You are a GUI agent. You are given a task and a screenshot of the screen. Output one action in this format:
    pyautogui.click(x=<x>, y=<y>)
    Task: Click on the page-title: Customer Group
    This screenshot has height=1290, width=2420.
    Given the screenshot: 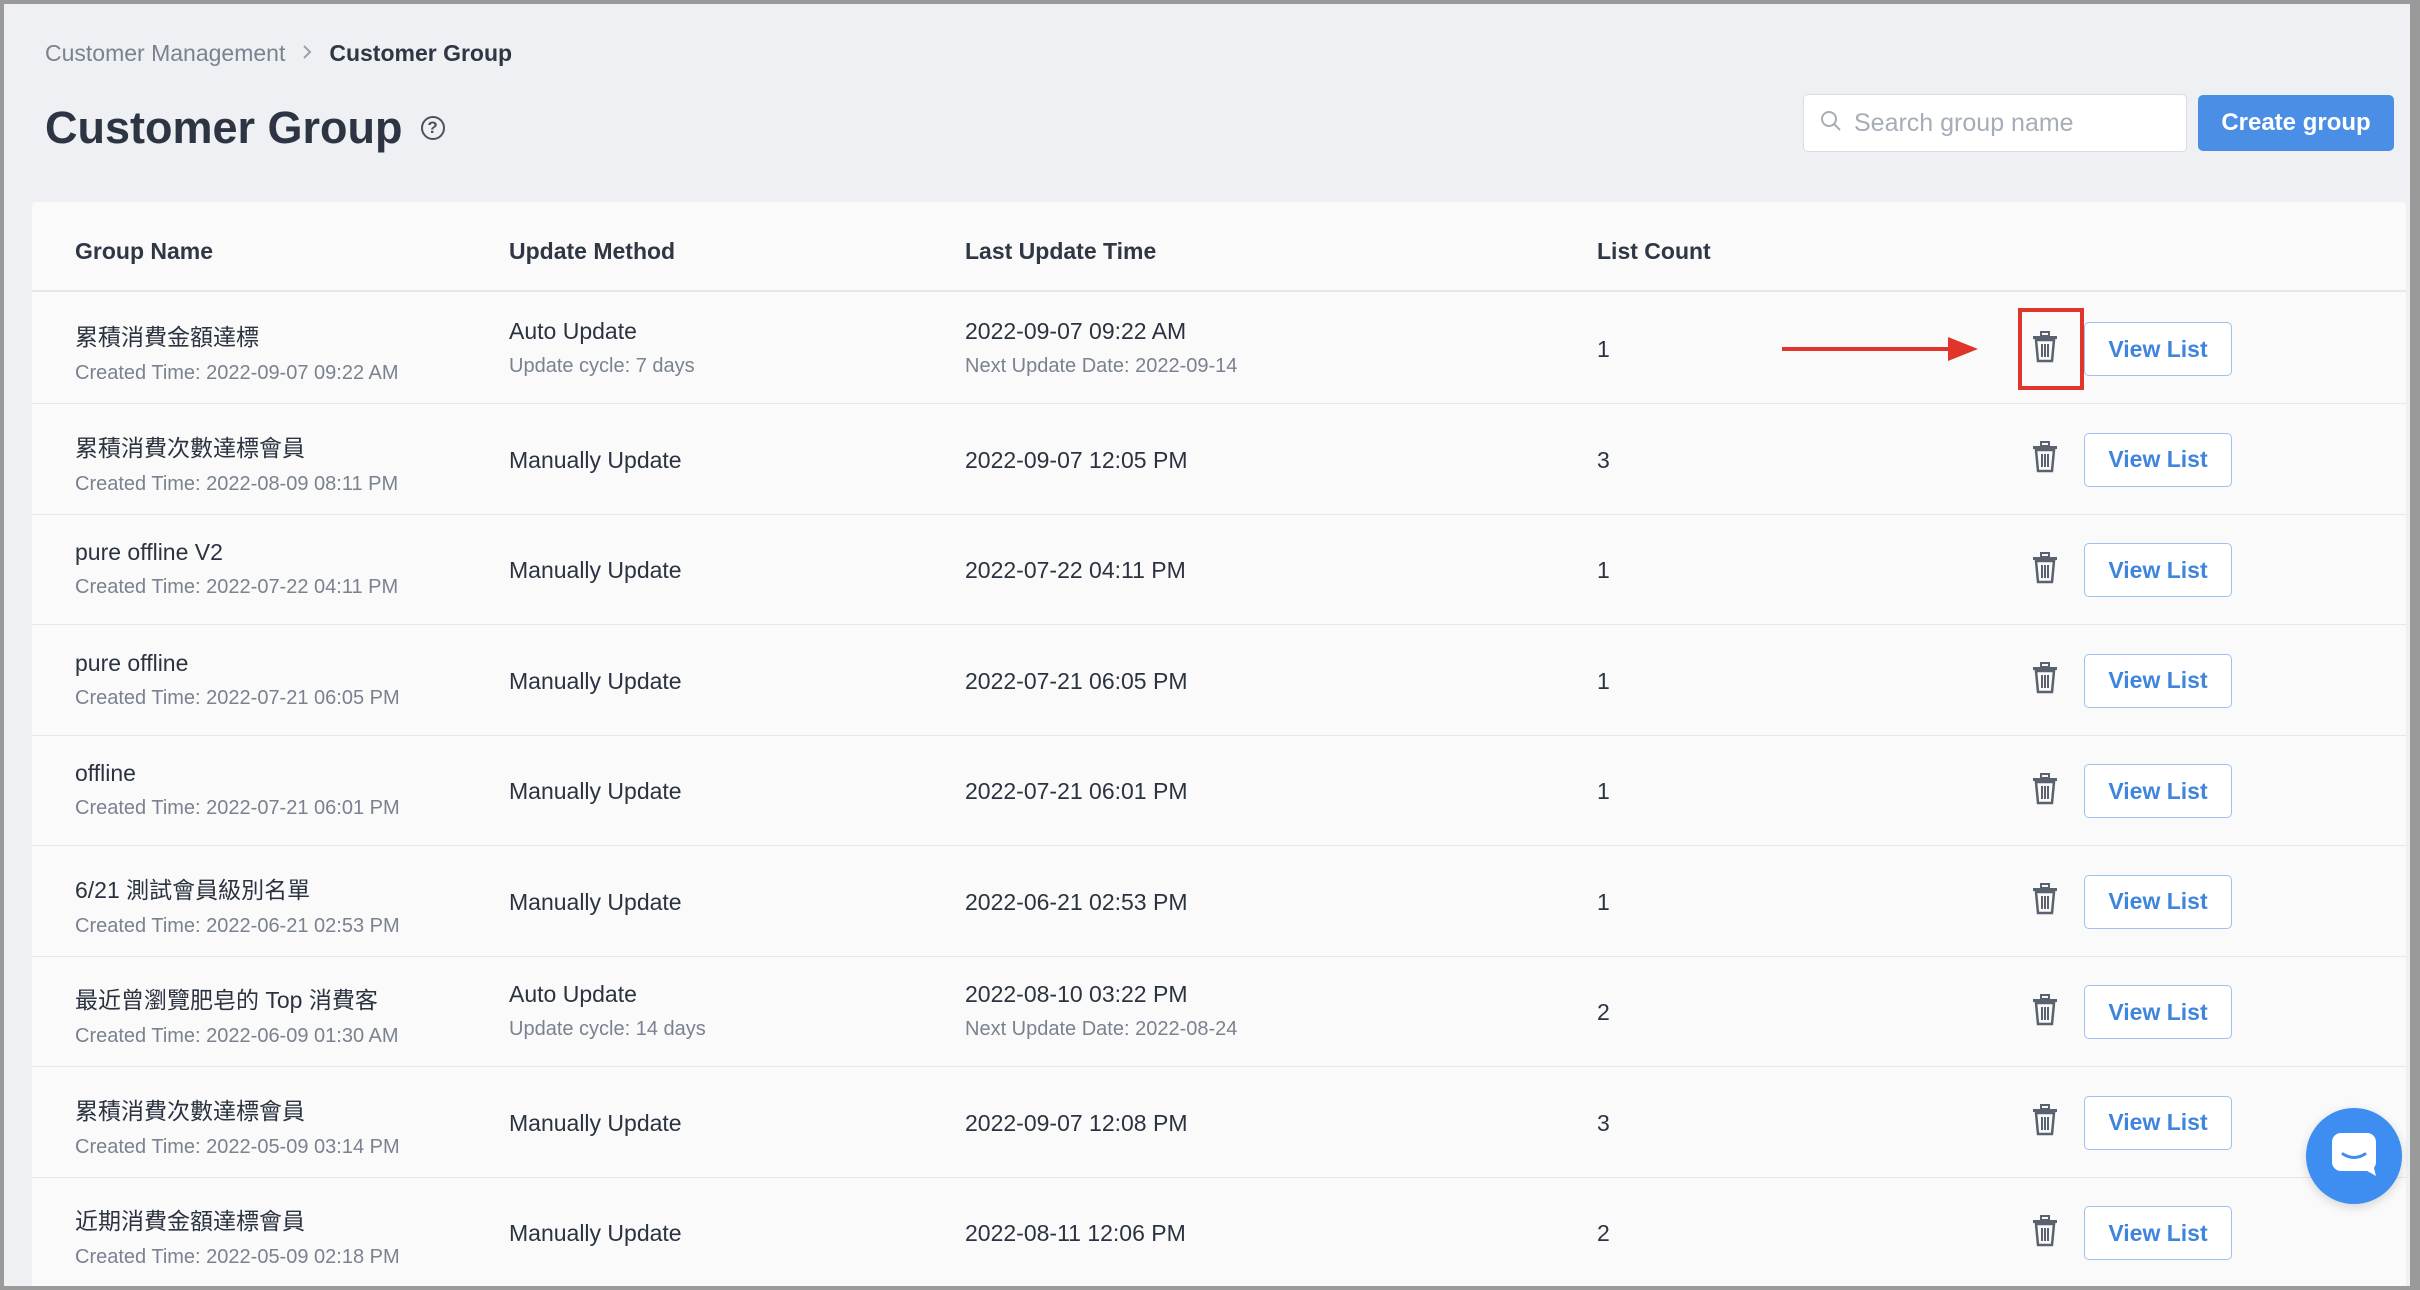 What is the action you would take?
    pyautogui.click(x=224, y=127)
    